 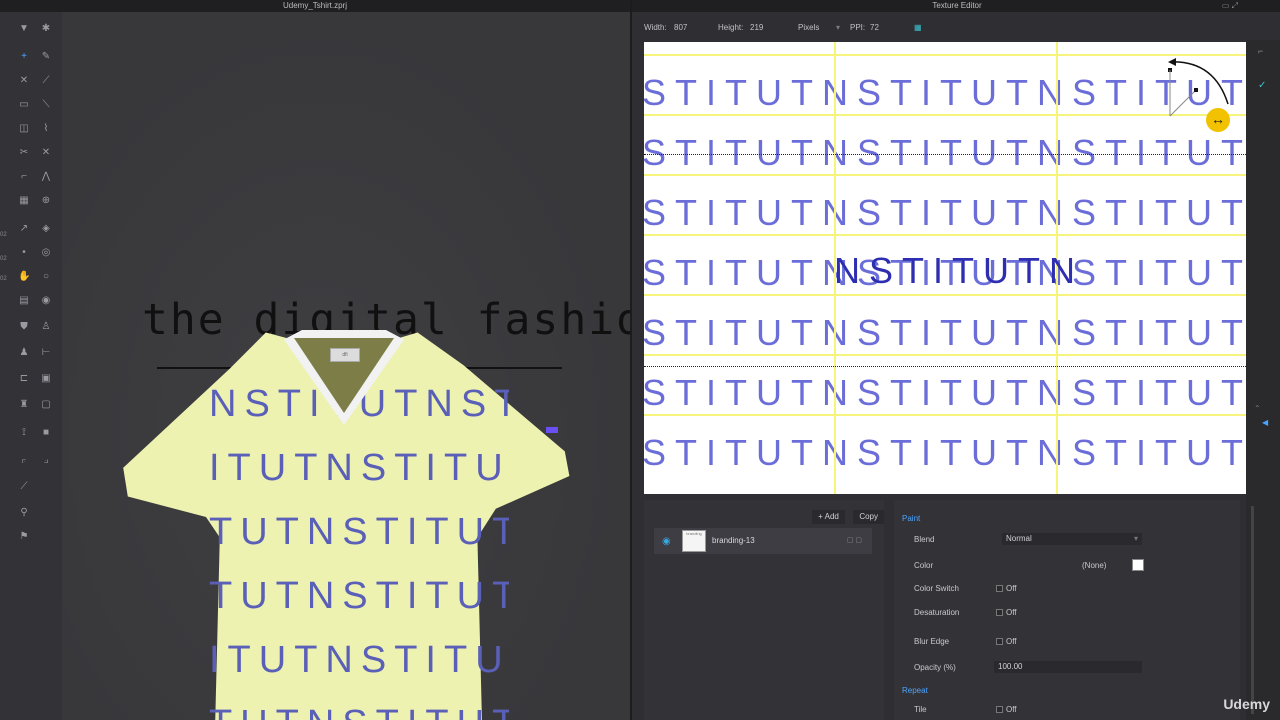 I want to click on desaturation-checkbox, so click(x=999, y=612).